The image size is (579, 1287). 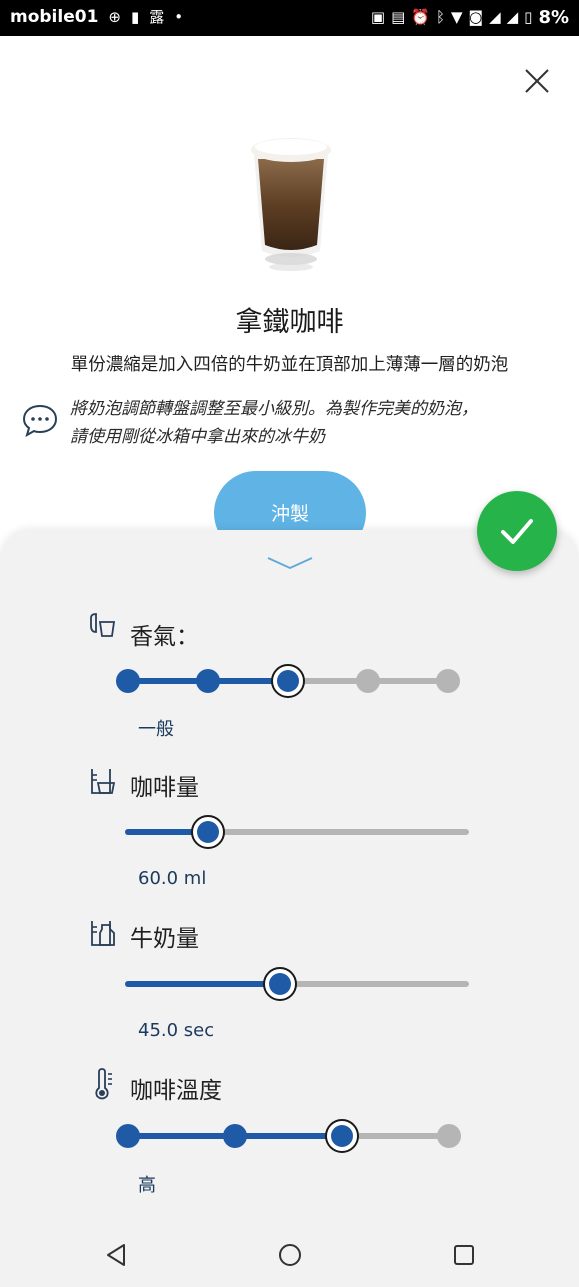 What do you see at coordinates (207, 832) in the screenshot?
I see `coffee-amount-slider-thumb` at bounding box center [207, 832].